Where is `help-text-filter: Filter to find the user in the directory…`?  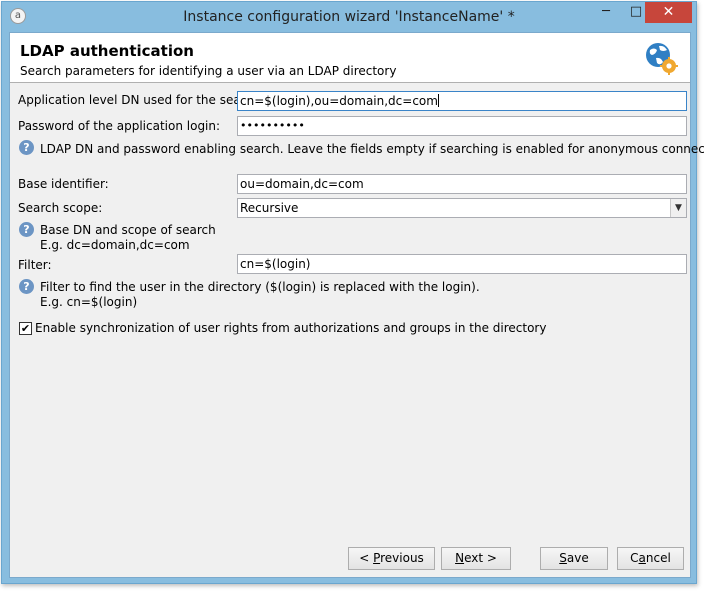 help-text-filter: Filter to find the user in the directory… is located at coordinates (260, 287).